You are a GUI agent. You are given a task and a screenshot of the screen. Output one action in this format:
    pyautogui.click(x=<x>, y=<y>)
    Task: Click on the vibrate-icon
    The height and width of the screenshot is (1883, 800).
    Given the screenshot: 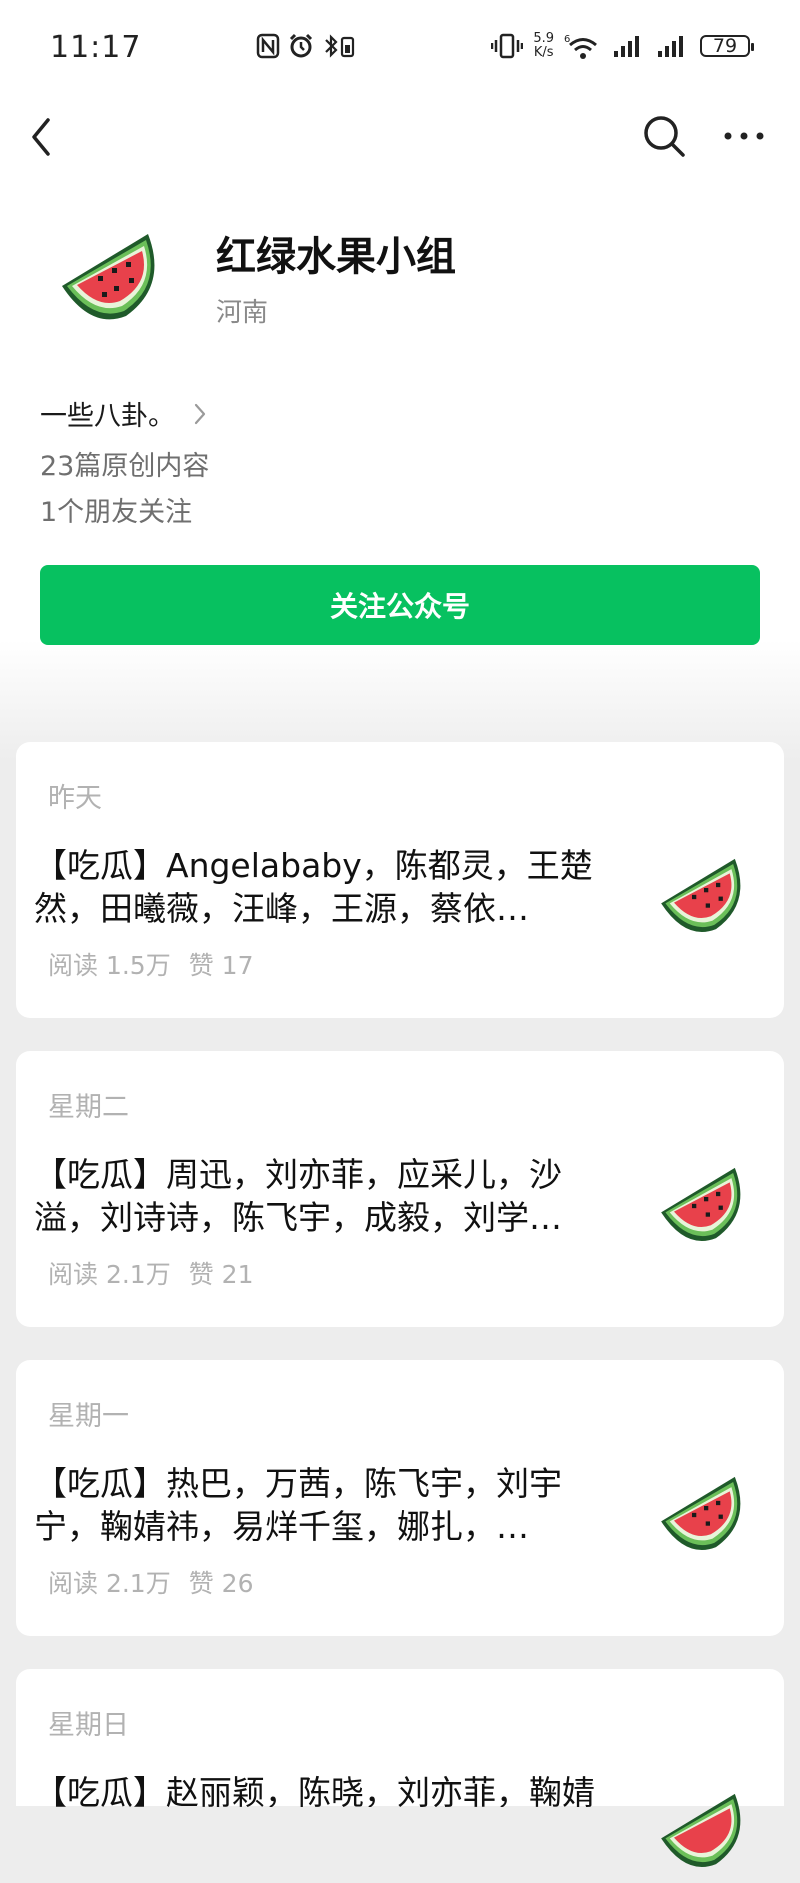 What is the action you would take?
    pyautogui.click(x=507, y=46)
    